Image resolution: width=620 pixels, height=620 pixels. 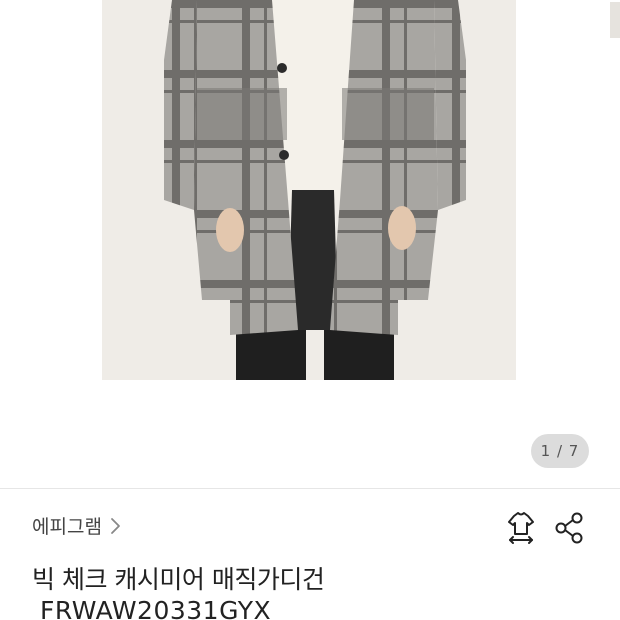 I want to click on product-code: FRWAW20331GYX, so click(x=156, y=608).